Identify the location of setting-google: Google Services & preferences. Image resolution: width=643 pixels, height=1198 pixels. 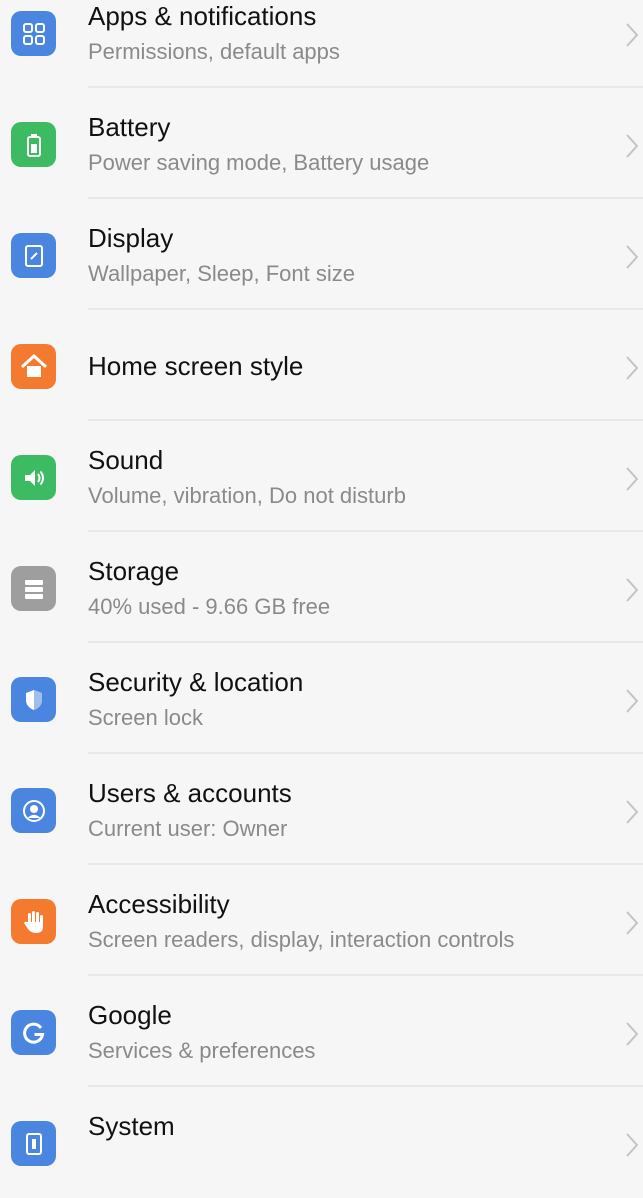
(321, 1031).